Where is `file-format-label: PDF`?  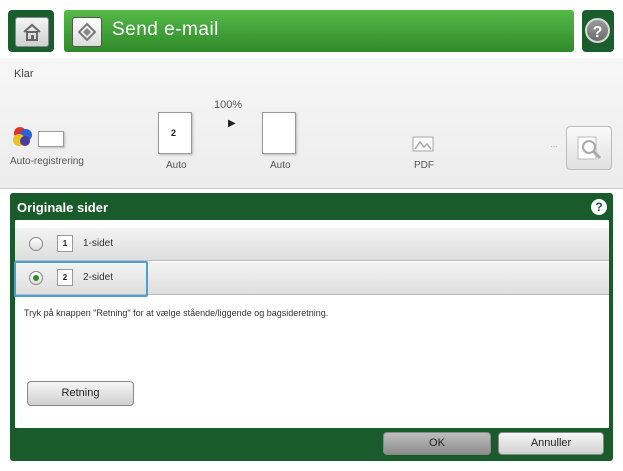
file-format-label: PDF is located at coordinates (424, 165).